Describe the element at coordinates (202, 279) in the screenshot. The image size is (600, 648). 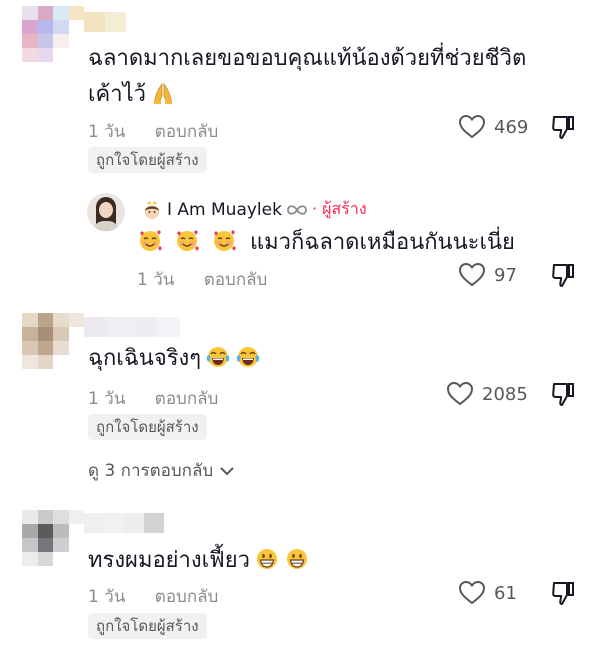
I see `reply-meta: 1 วัน ตอบกลับ` at that location.